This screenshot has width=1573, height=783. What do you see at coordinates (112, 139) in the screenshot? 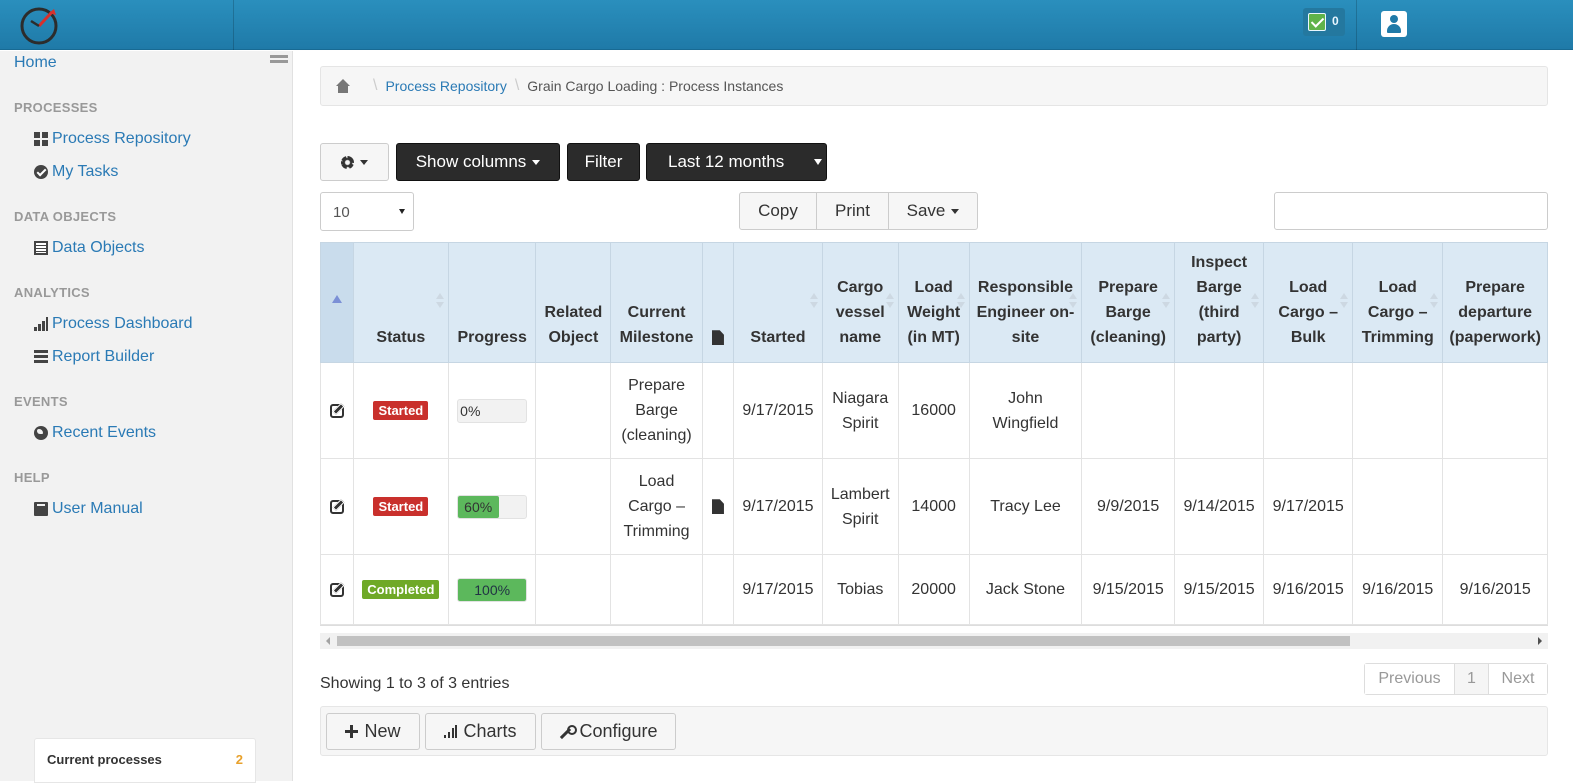
I see `sidebar-item-process-repository: Process Repository` at bounding box center [112, 139].